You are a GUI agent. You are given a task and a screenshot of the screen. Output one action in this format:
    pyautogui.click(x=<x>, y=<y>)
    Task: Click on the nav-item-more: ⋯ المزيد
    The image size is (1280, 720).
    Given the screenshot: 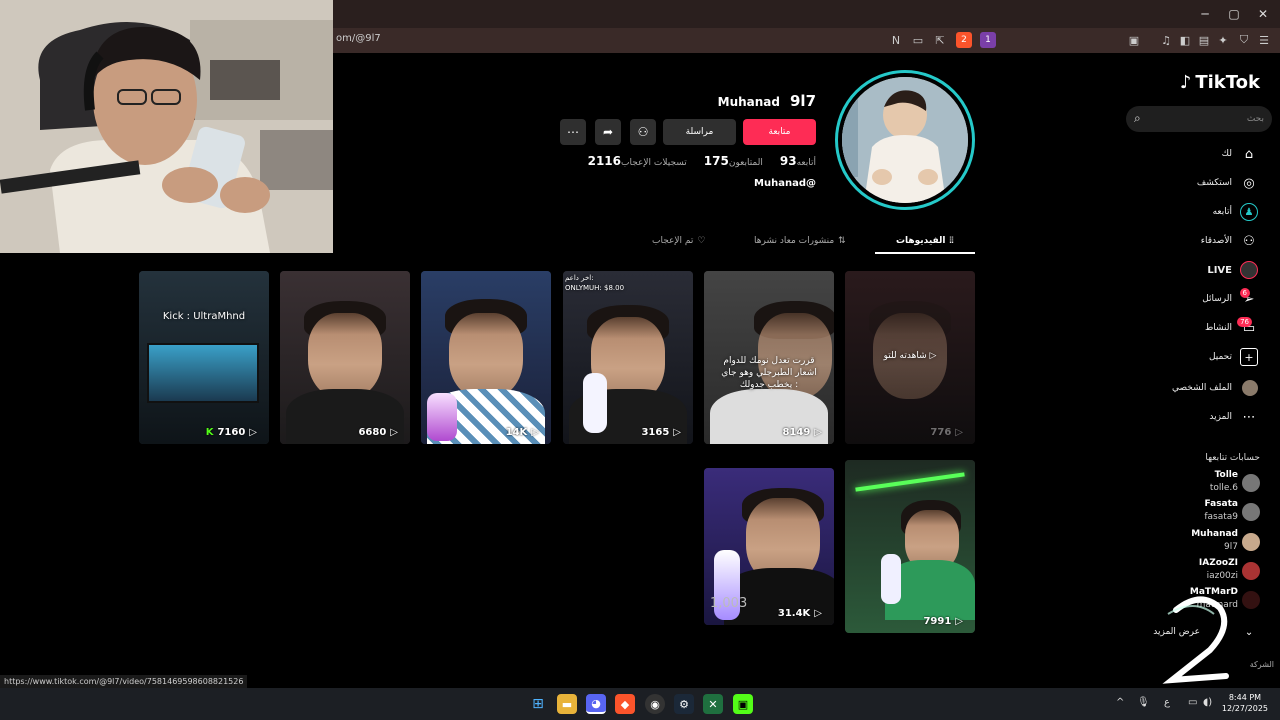 What is the action you would take?
    pyautogui.click(x=1200, y=417)
    